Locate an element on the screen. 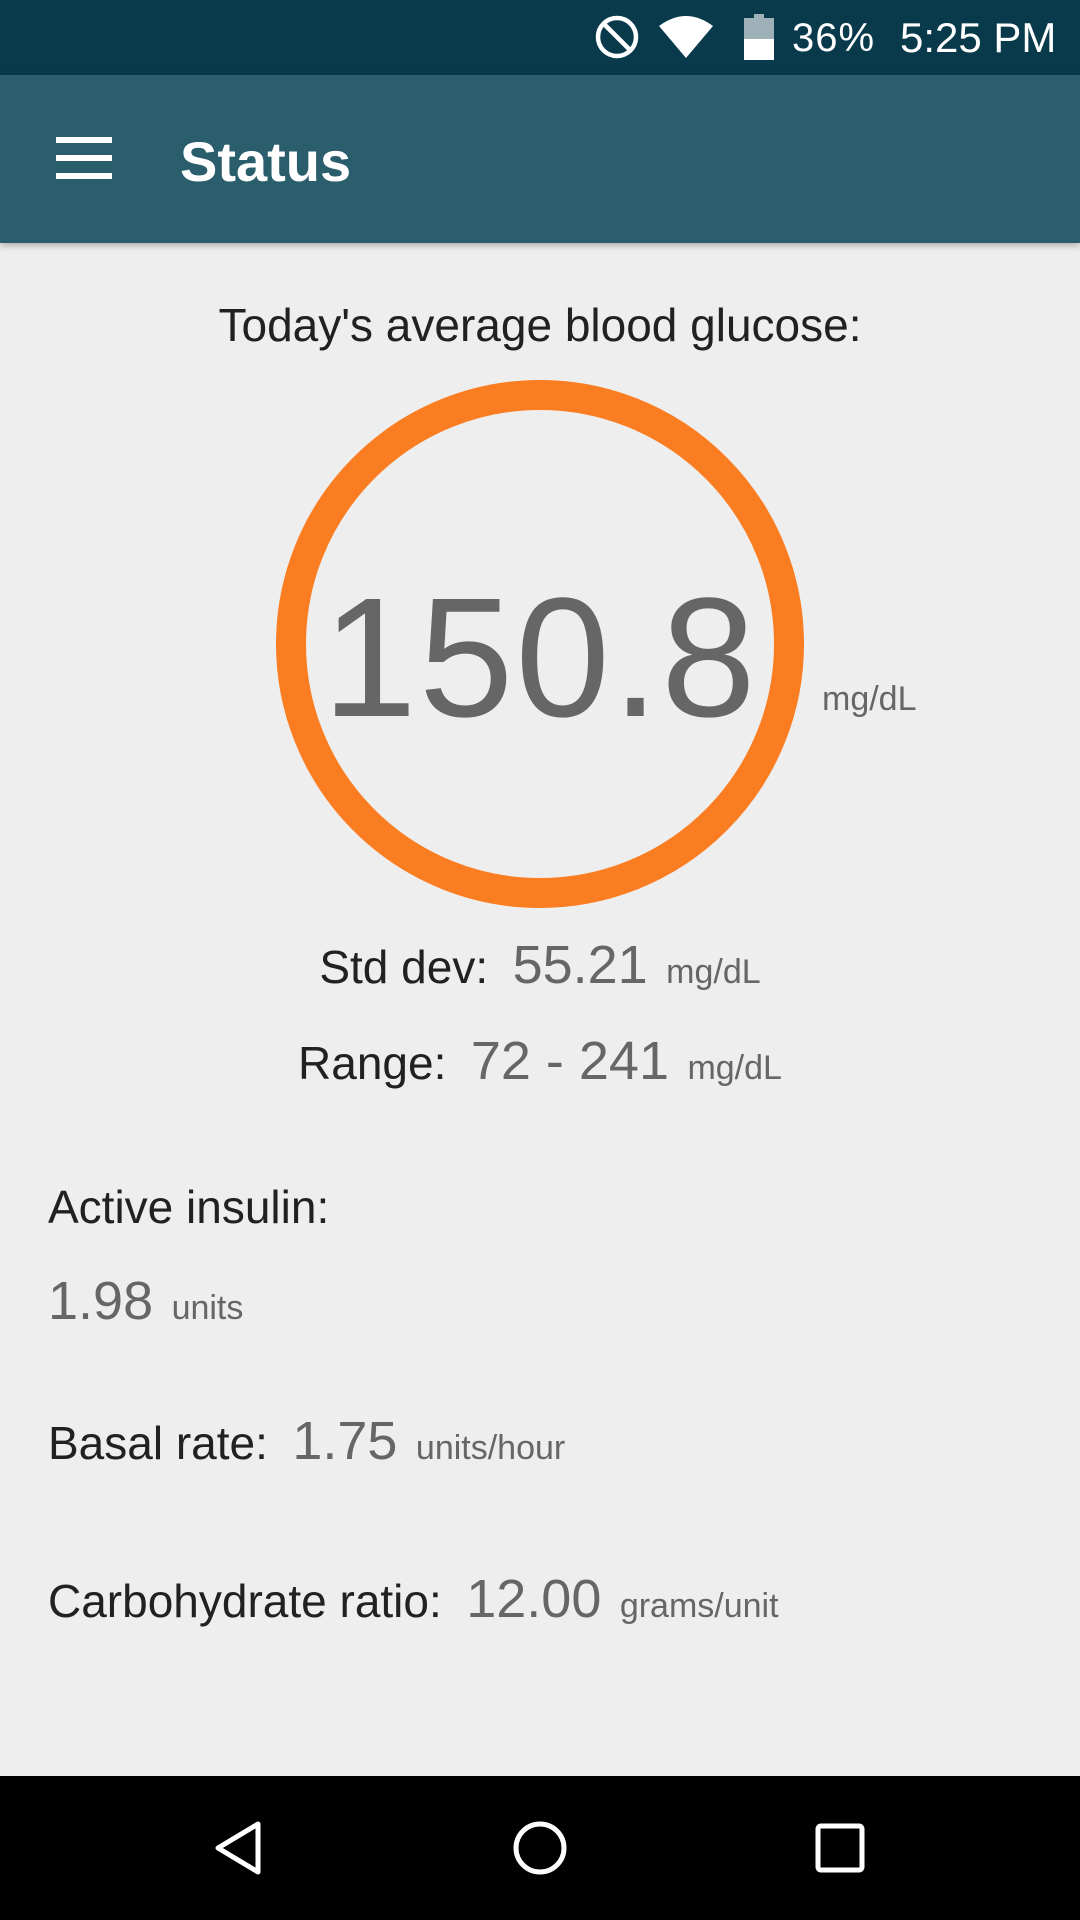  carb-ratio-unit: grams/unit is located at coordinates (699, 1606).